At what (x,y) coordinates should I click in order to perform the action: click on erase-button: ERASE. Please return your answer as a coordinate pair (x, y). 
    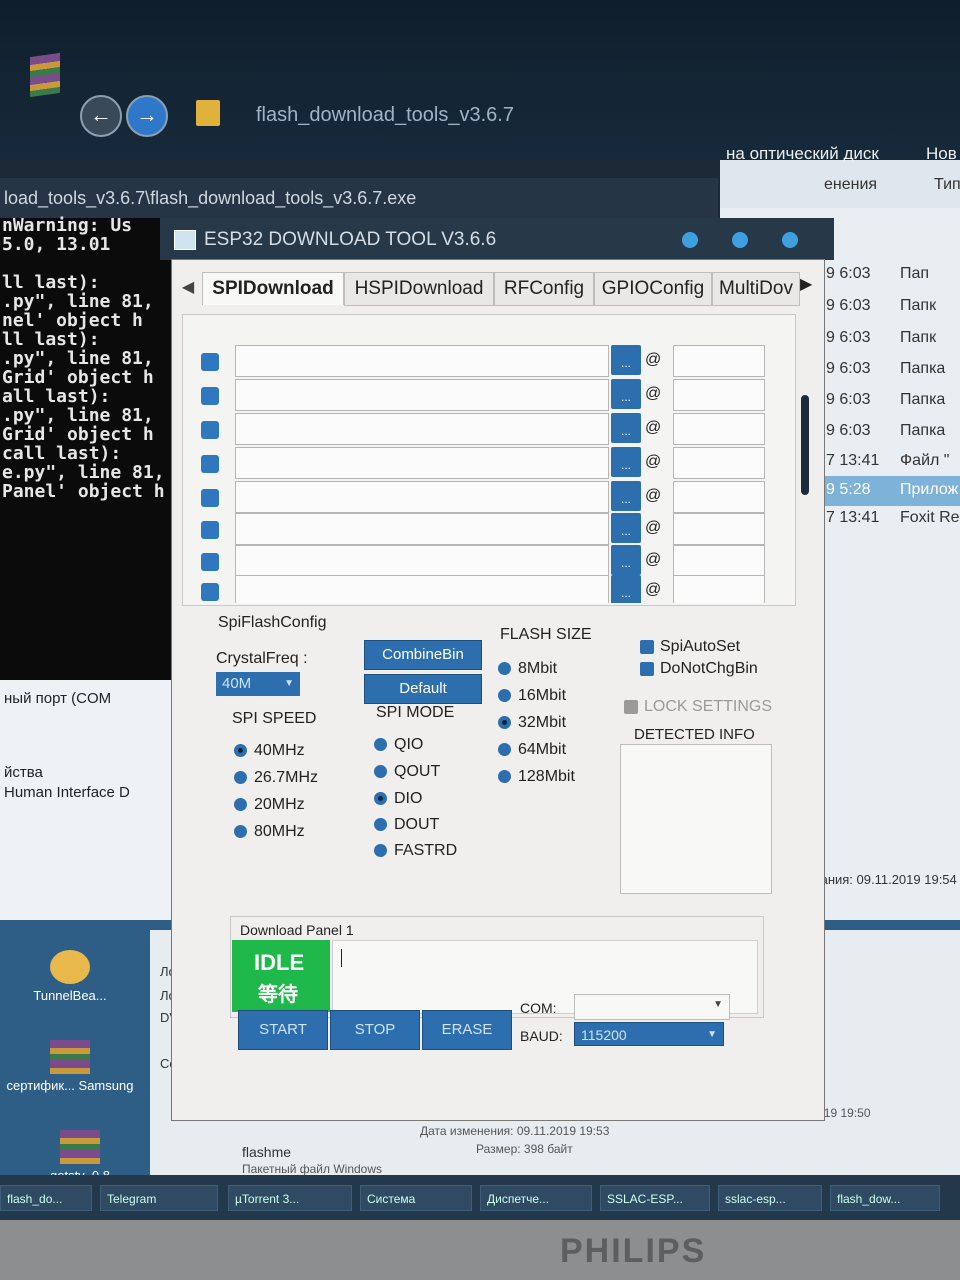
    Looking at the image, I should click on (467, 1030).